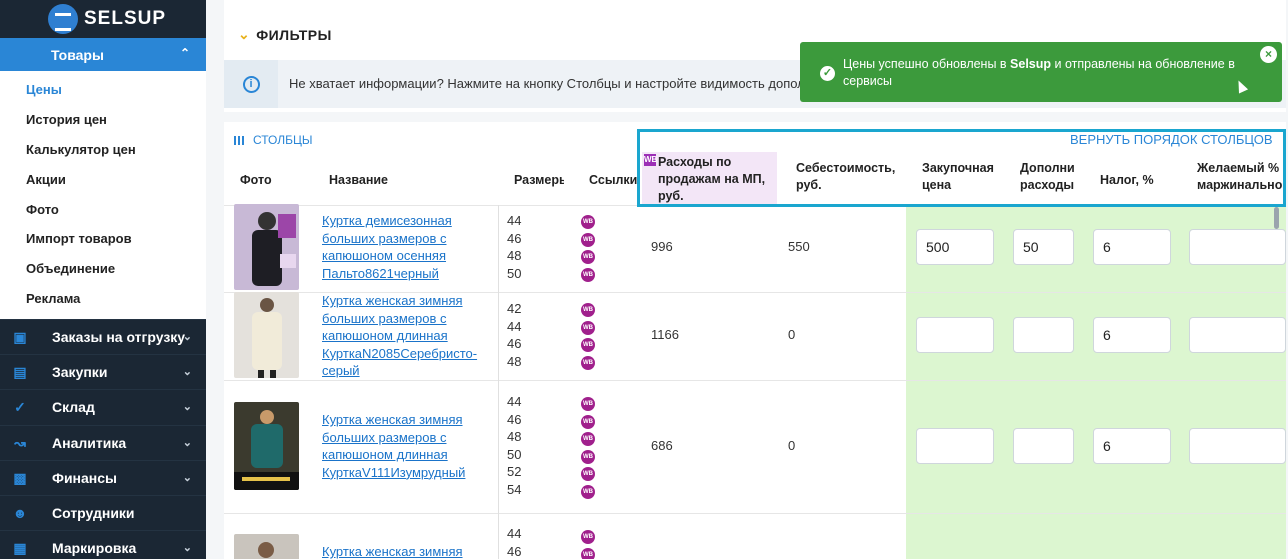 This screenshot has width=1288, height=559. What do you see at coordinates (853, 177) in the screenshot?
I see `header-cost: Себестоимость, руб.` at bounding box center [853, 177].